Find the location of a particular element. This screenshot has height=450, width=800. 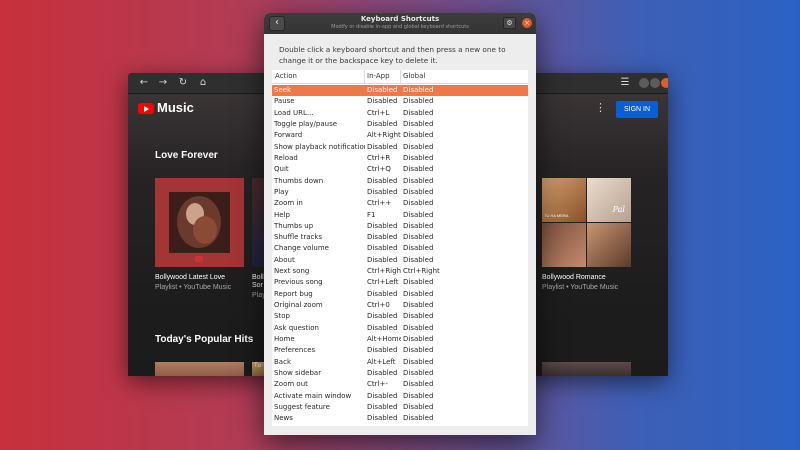

playlist-cover-peek is located at coordinates (586, 369).